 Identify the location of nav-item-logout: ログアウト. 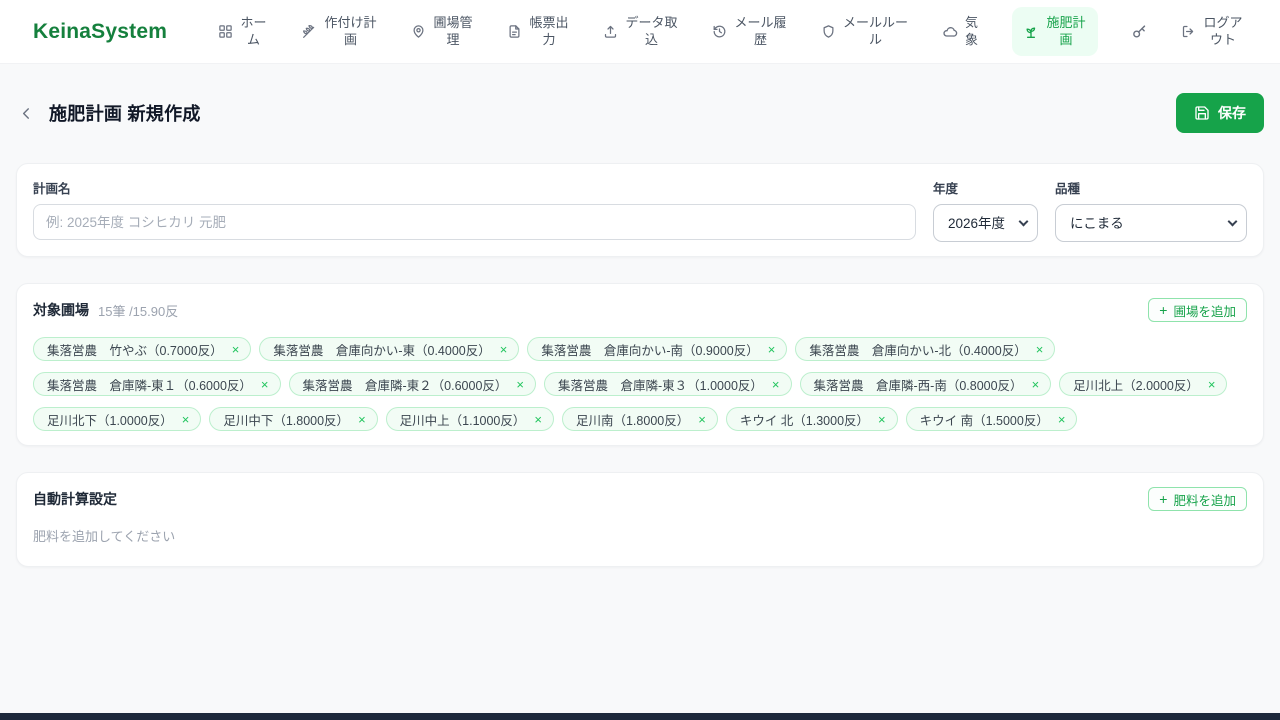
(1212, 32).